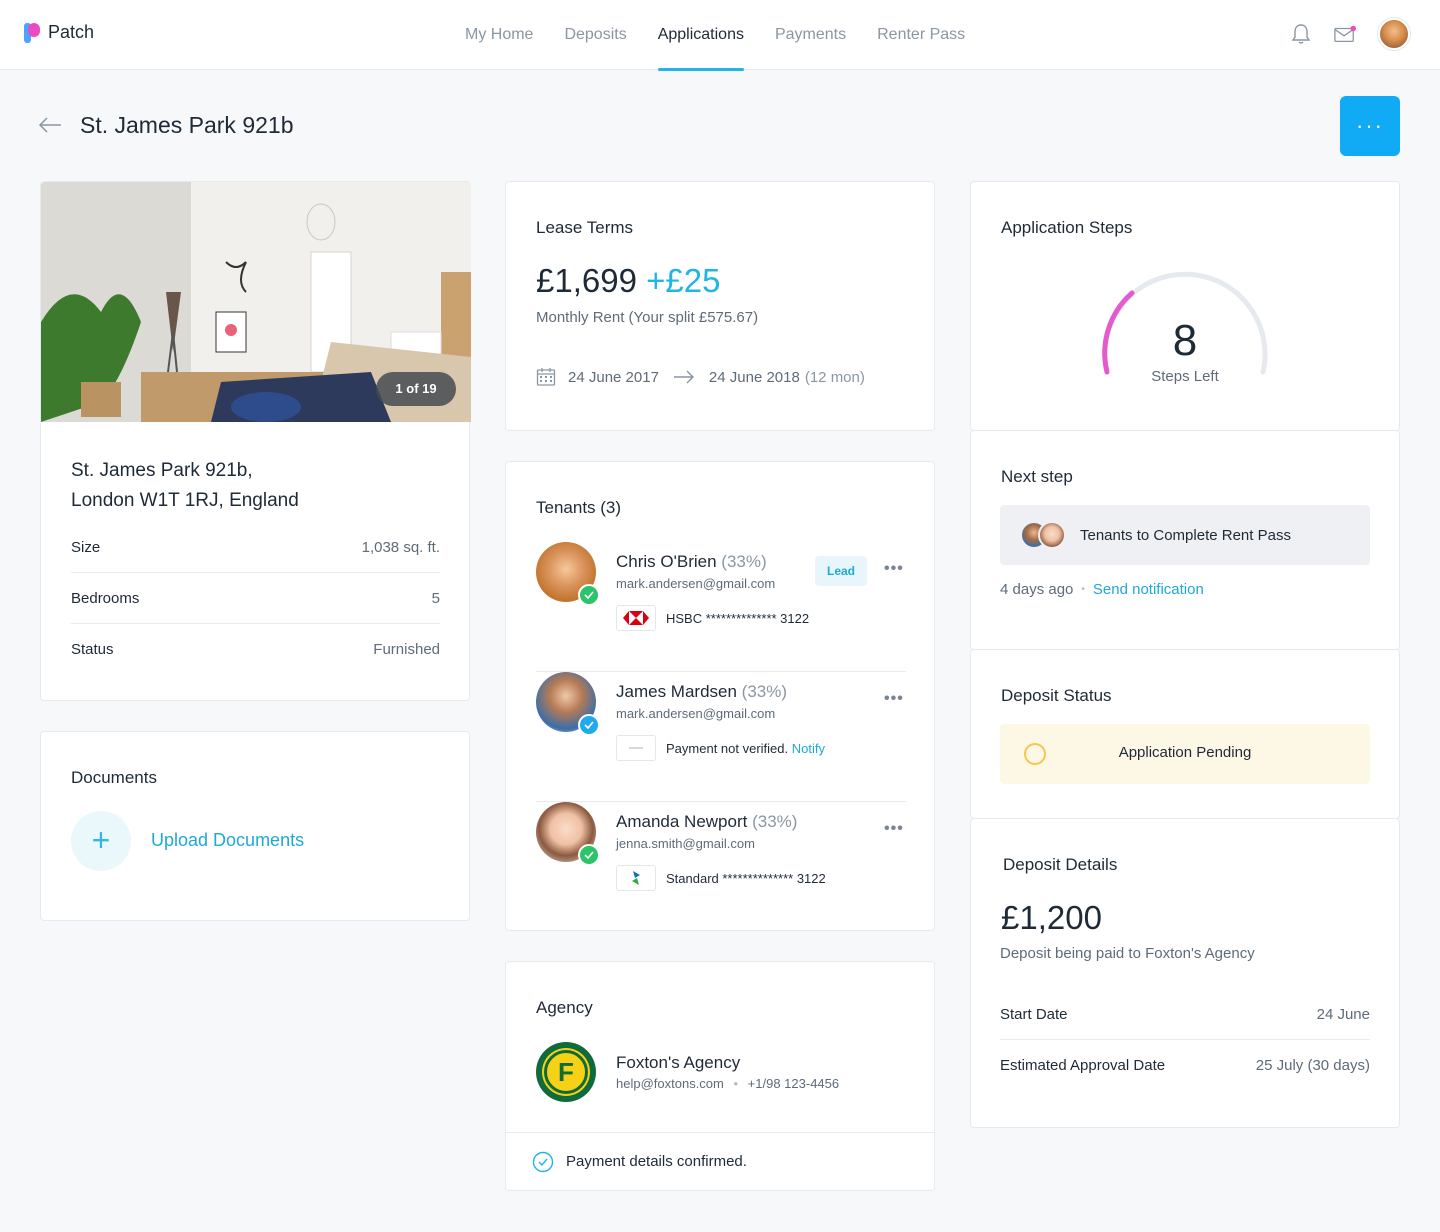 The height and width of the screenshot is (1232, 1440). I want to click on card-title: Agency, so click(564, 1007).